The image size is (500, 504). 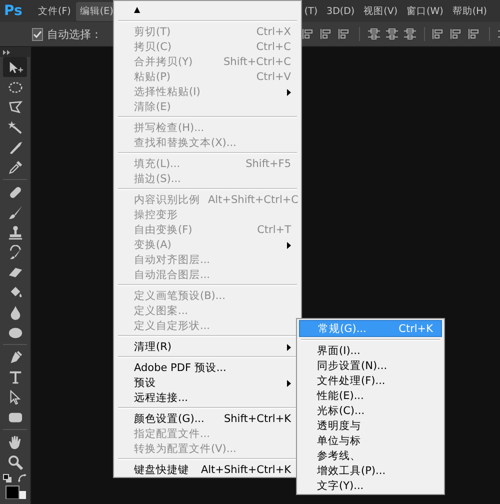 What do you see at coordinates (268, 164) in the screenshot?
I see `shortcut-text: Shift+F5` at bounding box center [268, 164].